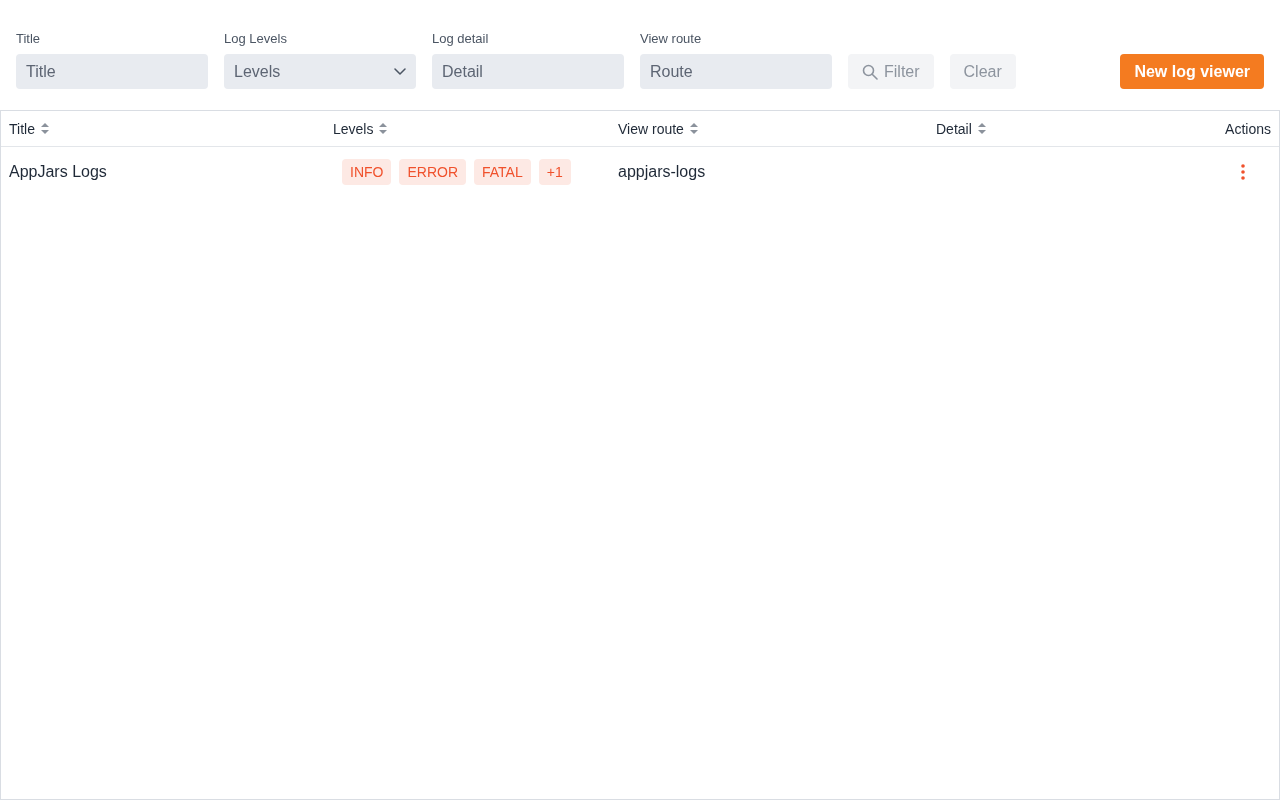  What do you see at coordinates (28, 39) in the screenshot?
I see `field-label: Title` at bounding box center [28, 39].